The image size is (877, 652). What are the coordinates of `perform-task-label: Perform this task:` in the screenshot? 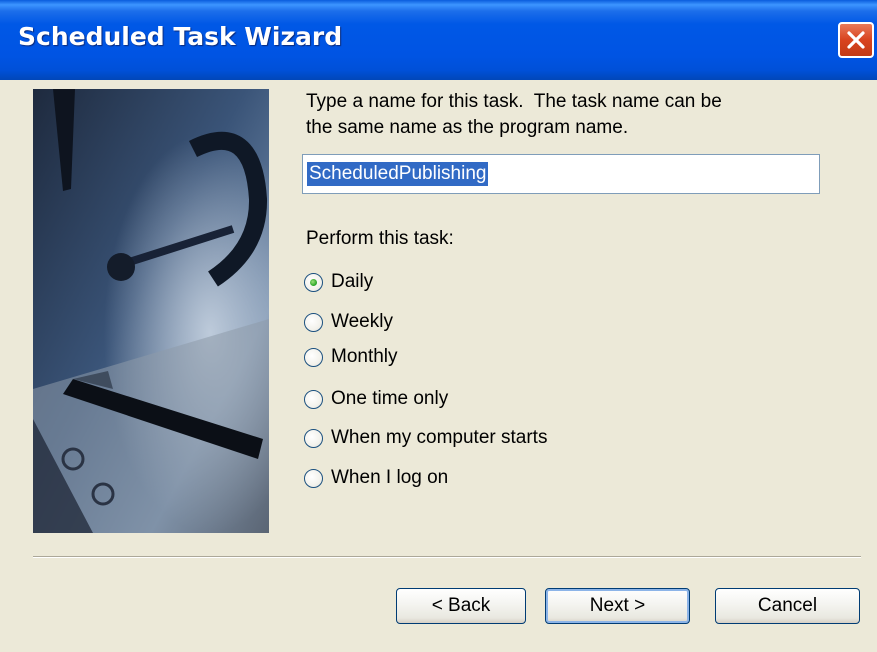 It's located at (380, 238).